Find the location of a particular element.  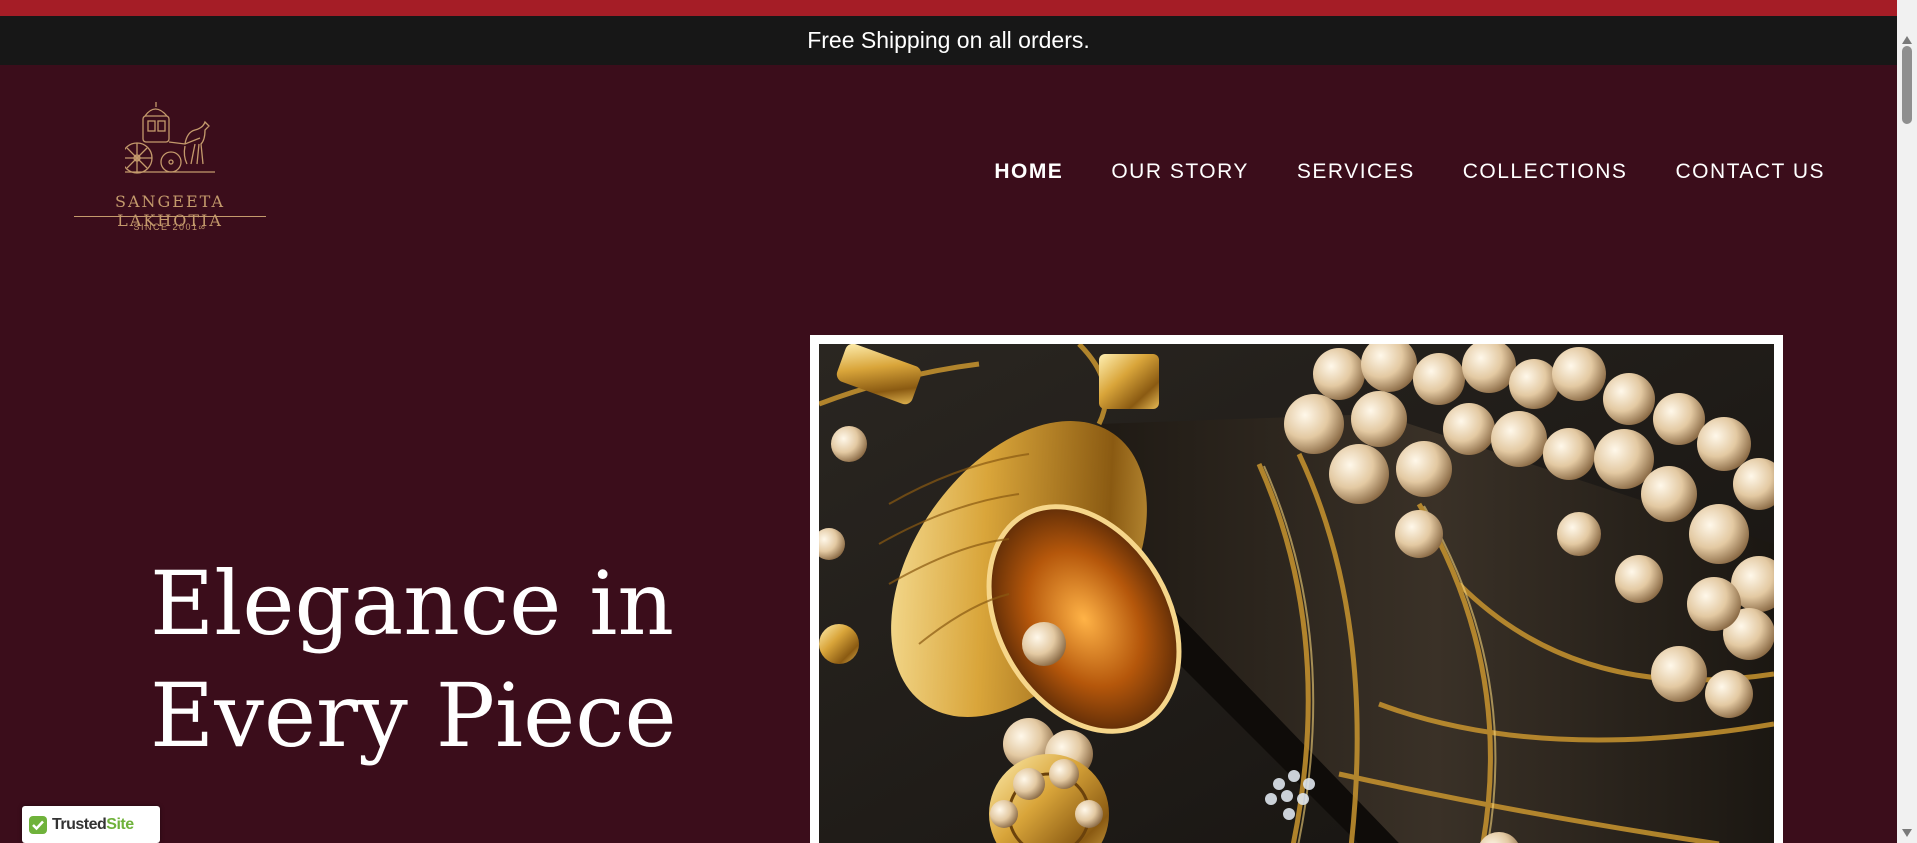

hero-title-line1: Elegance in is located at coordinates (412, 603).